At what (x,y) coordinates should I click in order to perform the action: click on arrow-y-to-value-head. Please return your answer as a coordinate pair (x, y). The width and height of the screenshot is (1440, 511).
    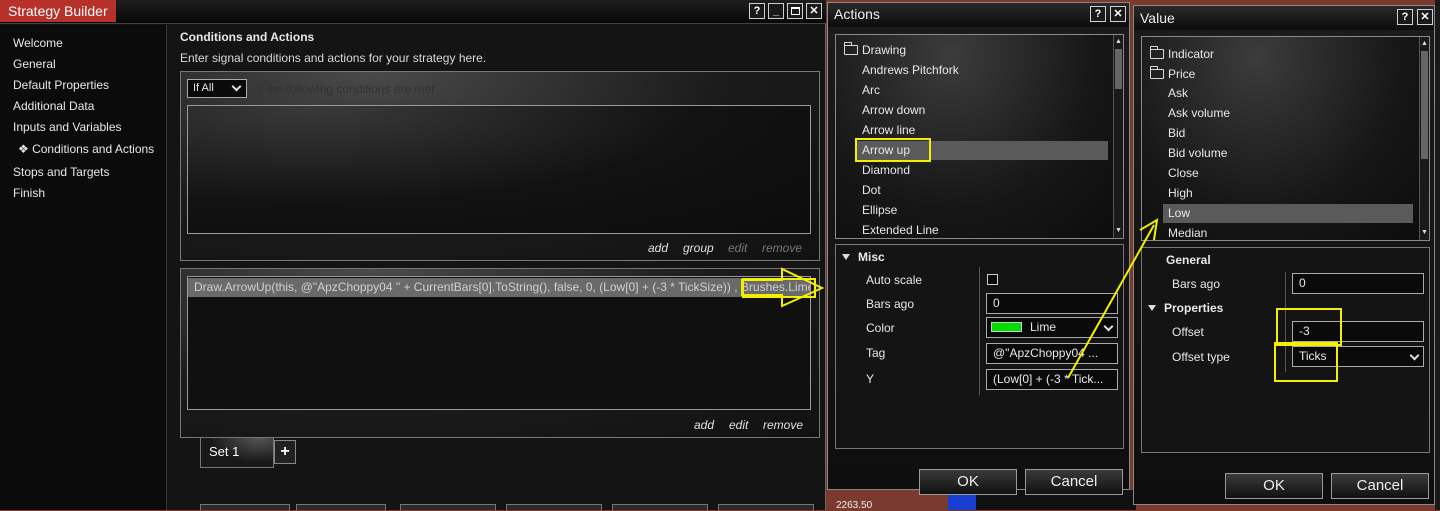
    Looking at the image, I should click on (1149, 229).